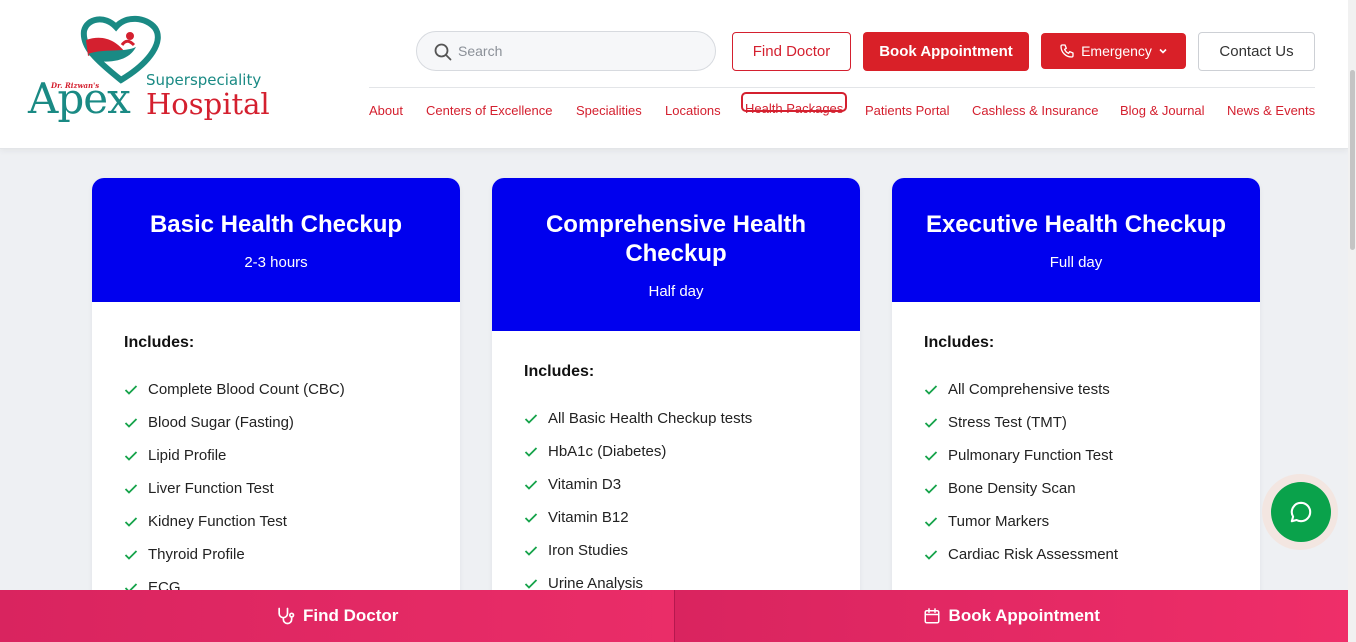 Image resolution: width=1356 pixels, height=642 pixels. I want to click on nav-blog-journal: Blog & Journal, so click(1162, 111).